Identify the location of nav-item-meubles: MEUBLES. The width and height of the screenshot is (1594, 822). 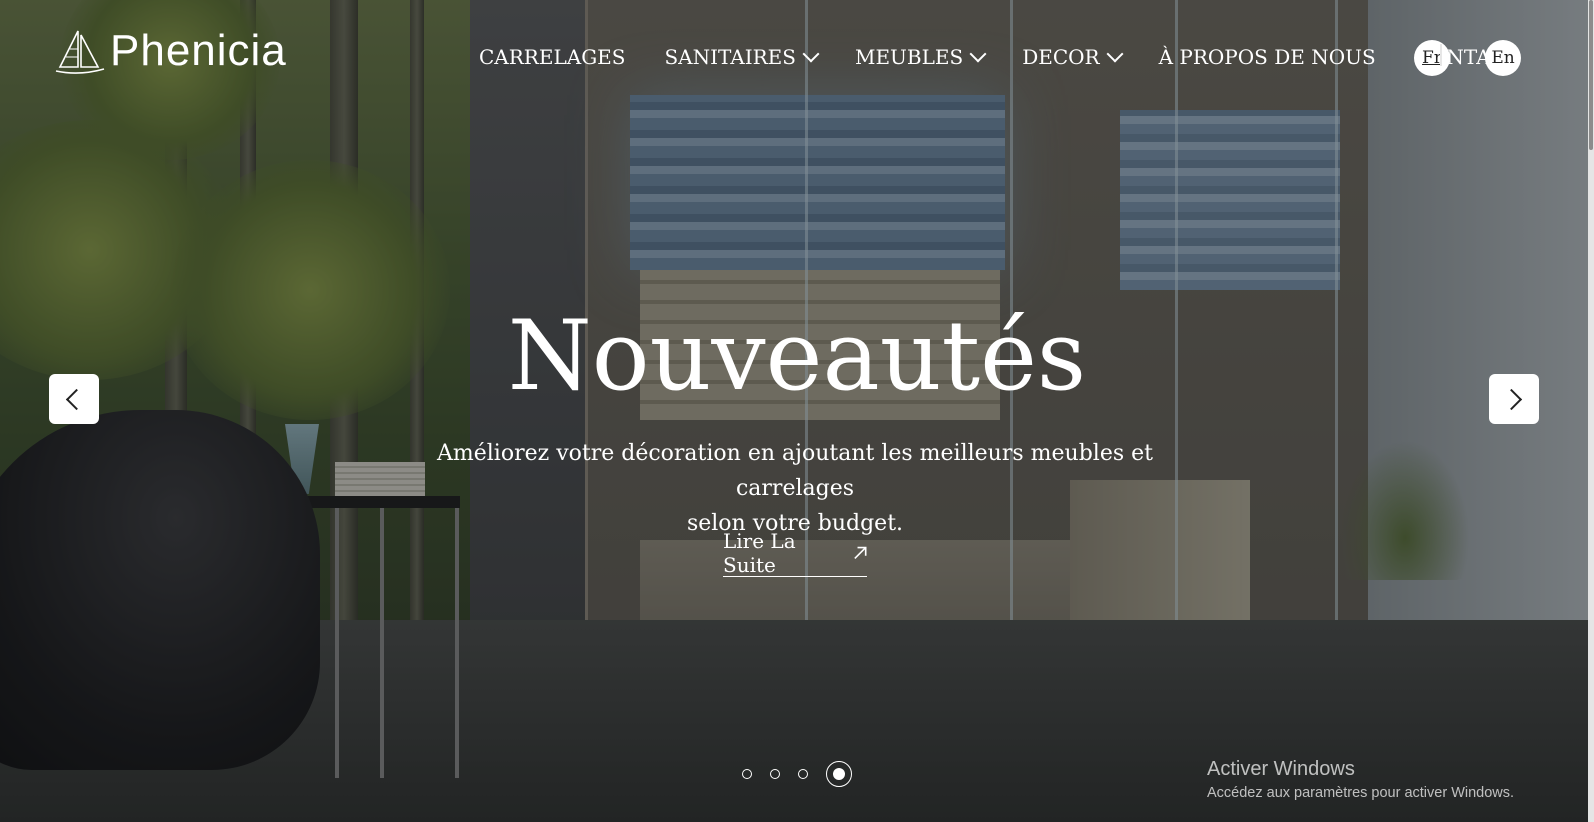
(920, 57).